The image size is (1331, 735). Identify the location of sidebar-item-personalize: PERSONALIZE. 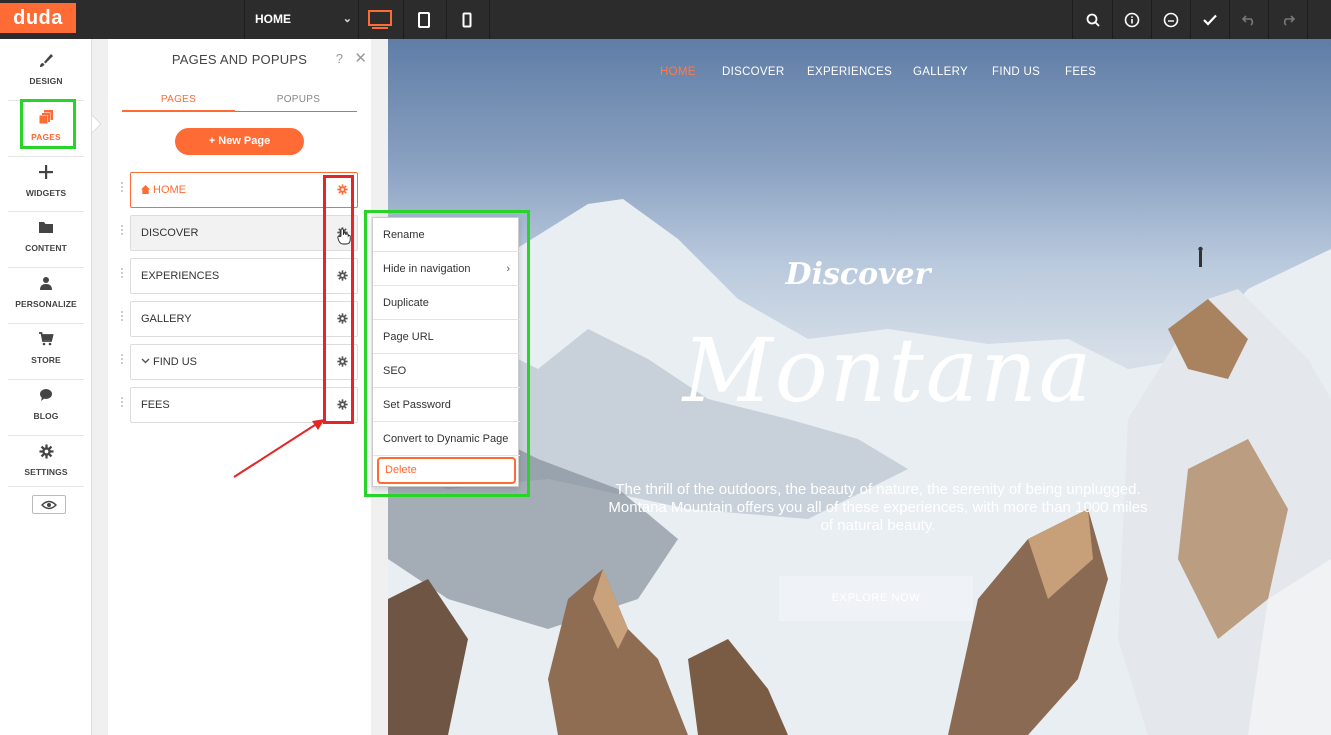
(46, 294).